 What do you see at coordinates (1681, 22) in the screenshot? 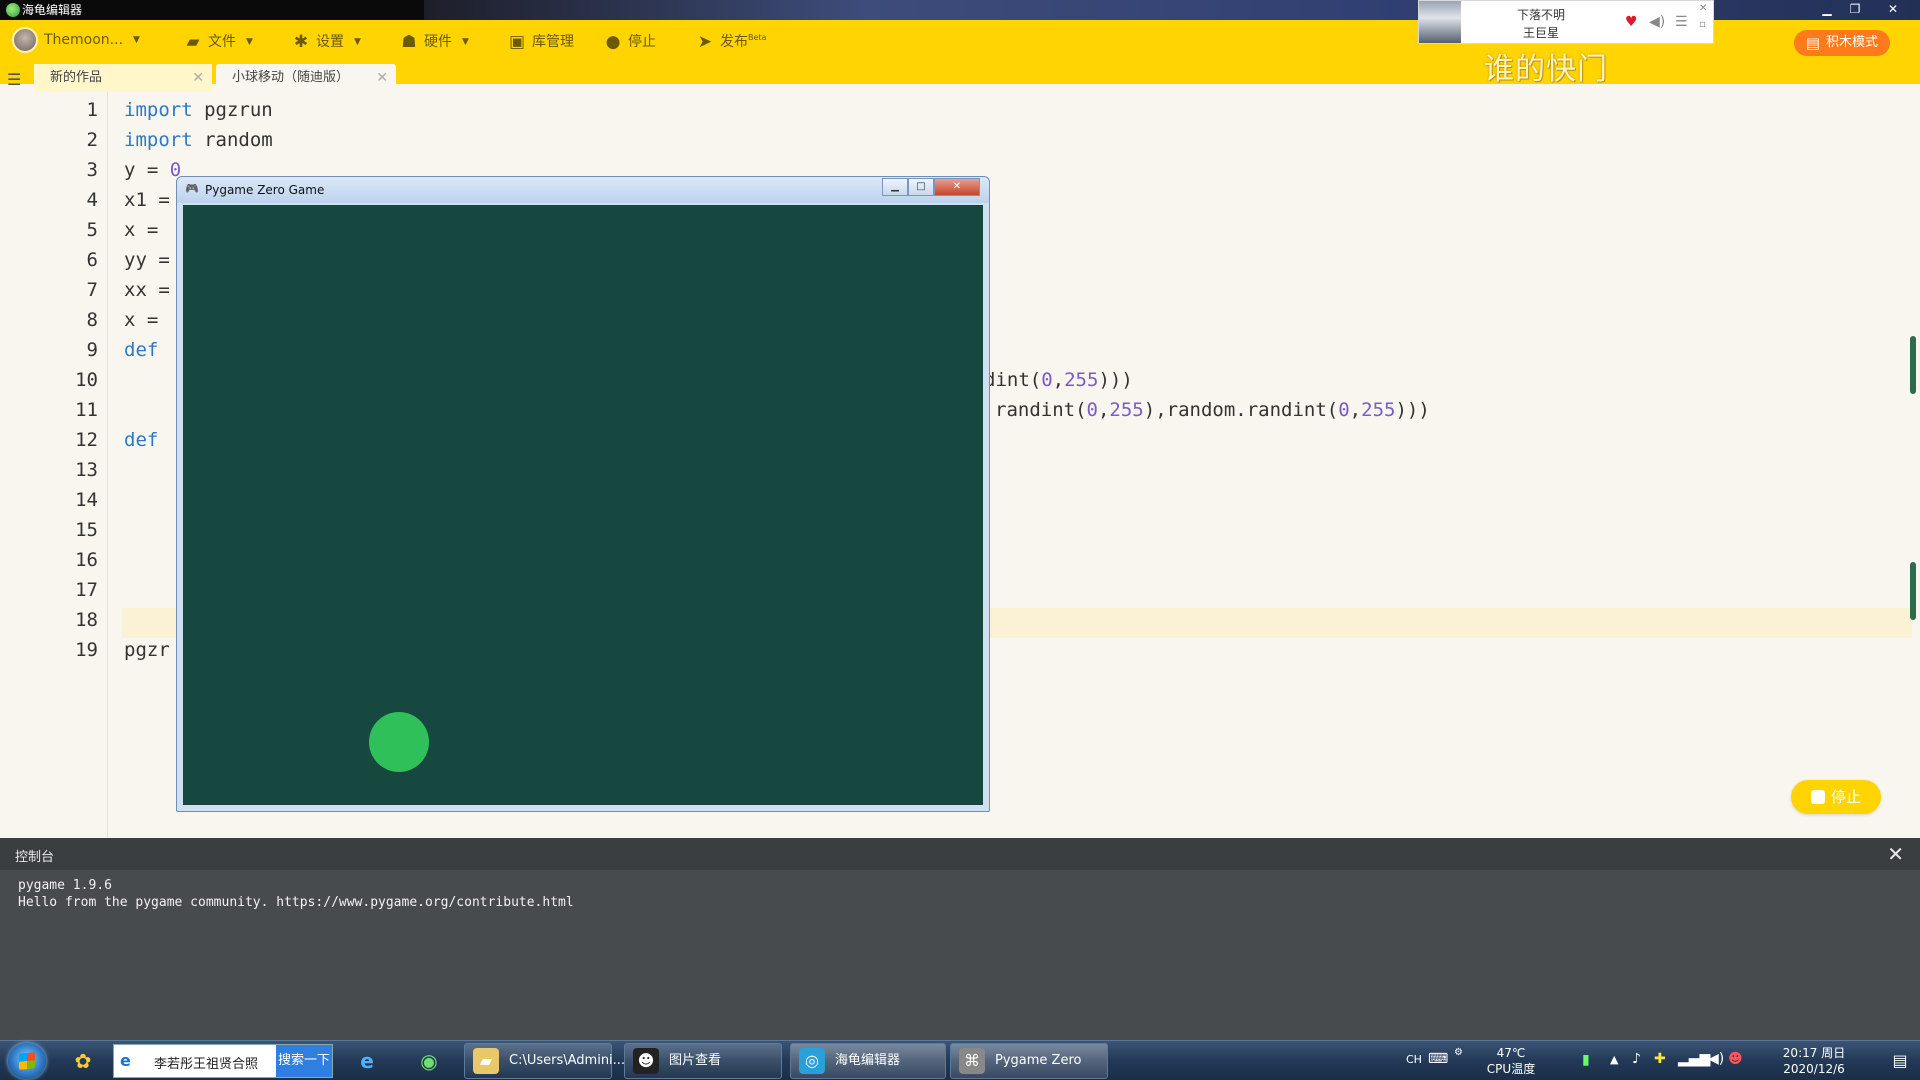
I see `playlist-icon: ☰` at bounding box center [1681, 22].